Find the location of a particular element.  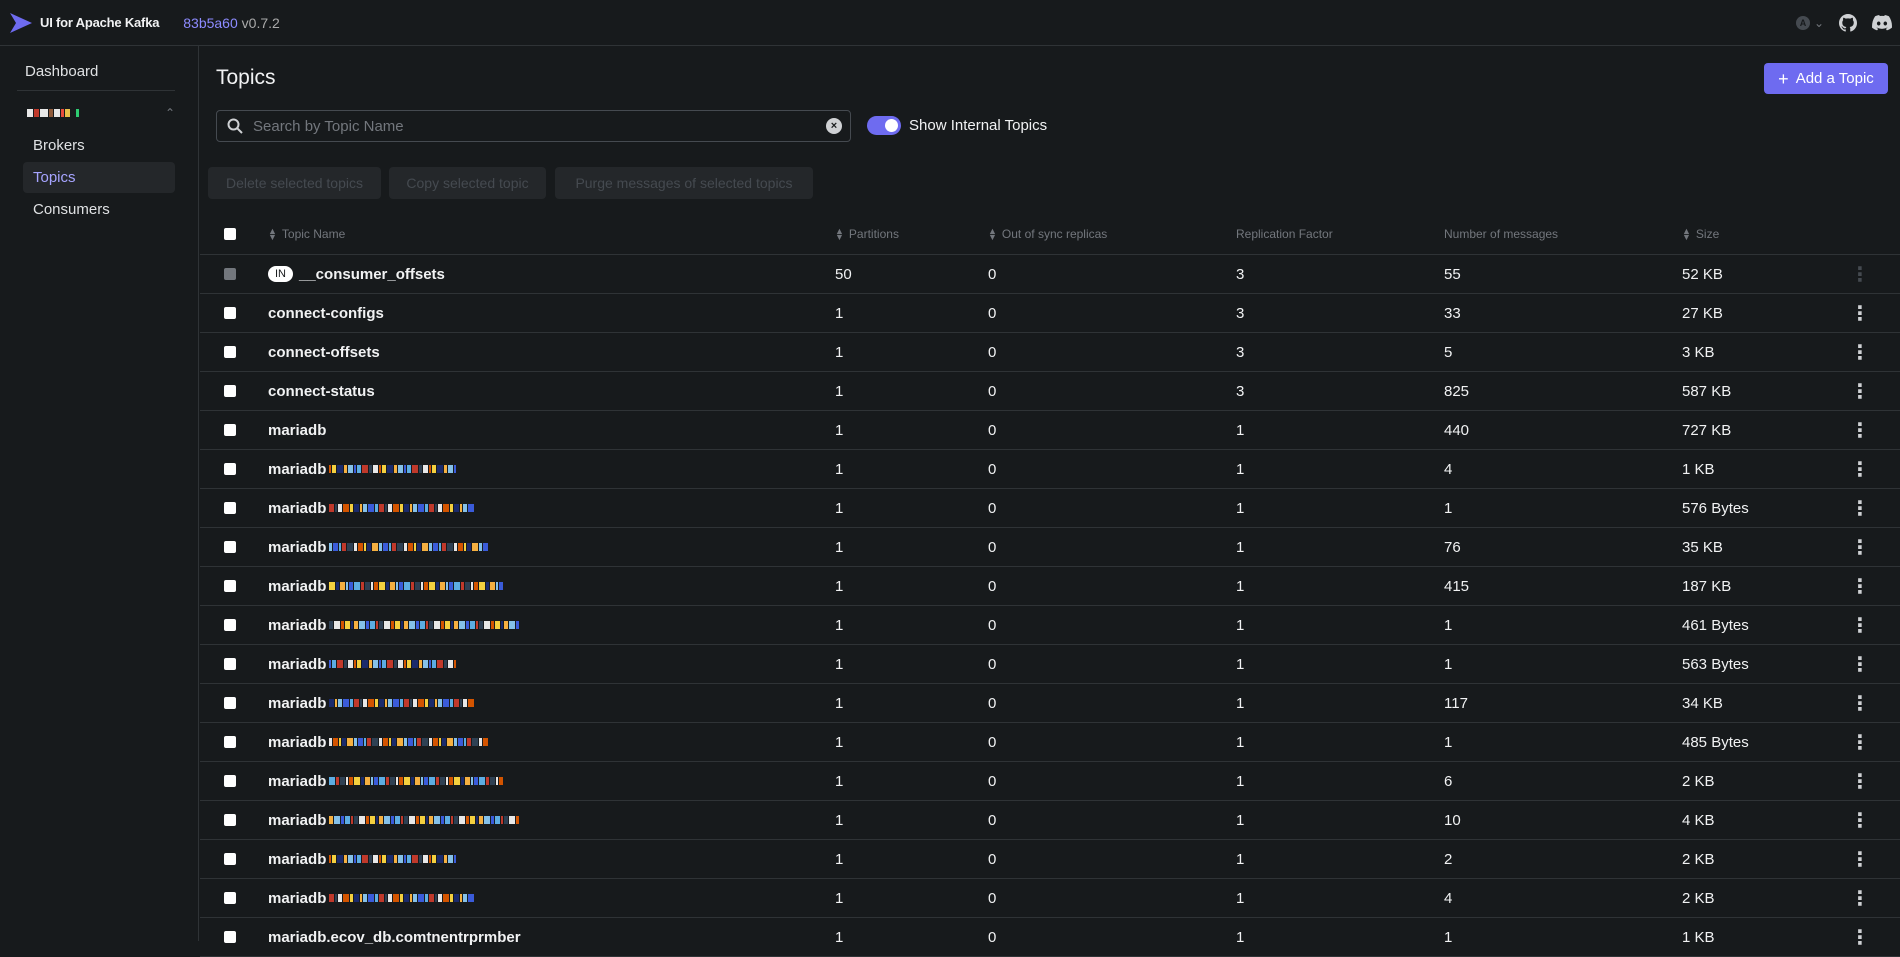

table-row: mariadb 1 0 1 6 2 KB ⋮ is located at coordinates (1050, 781).